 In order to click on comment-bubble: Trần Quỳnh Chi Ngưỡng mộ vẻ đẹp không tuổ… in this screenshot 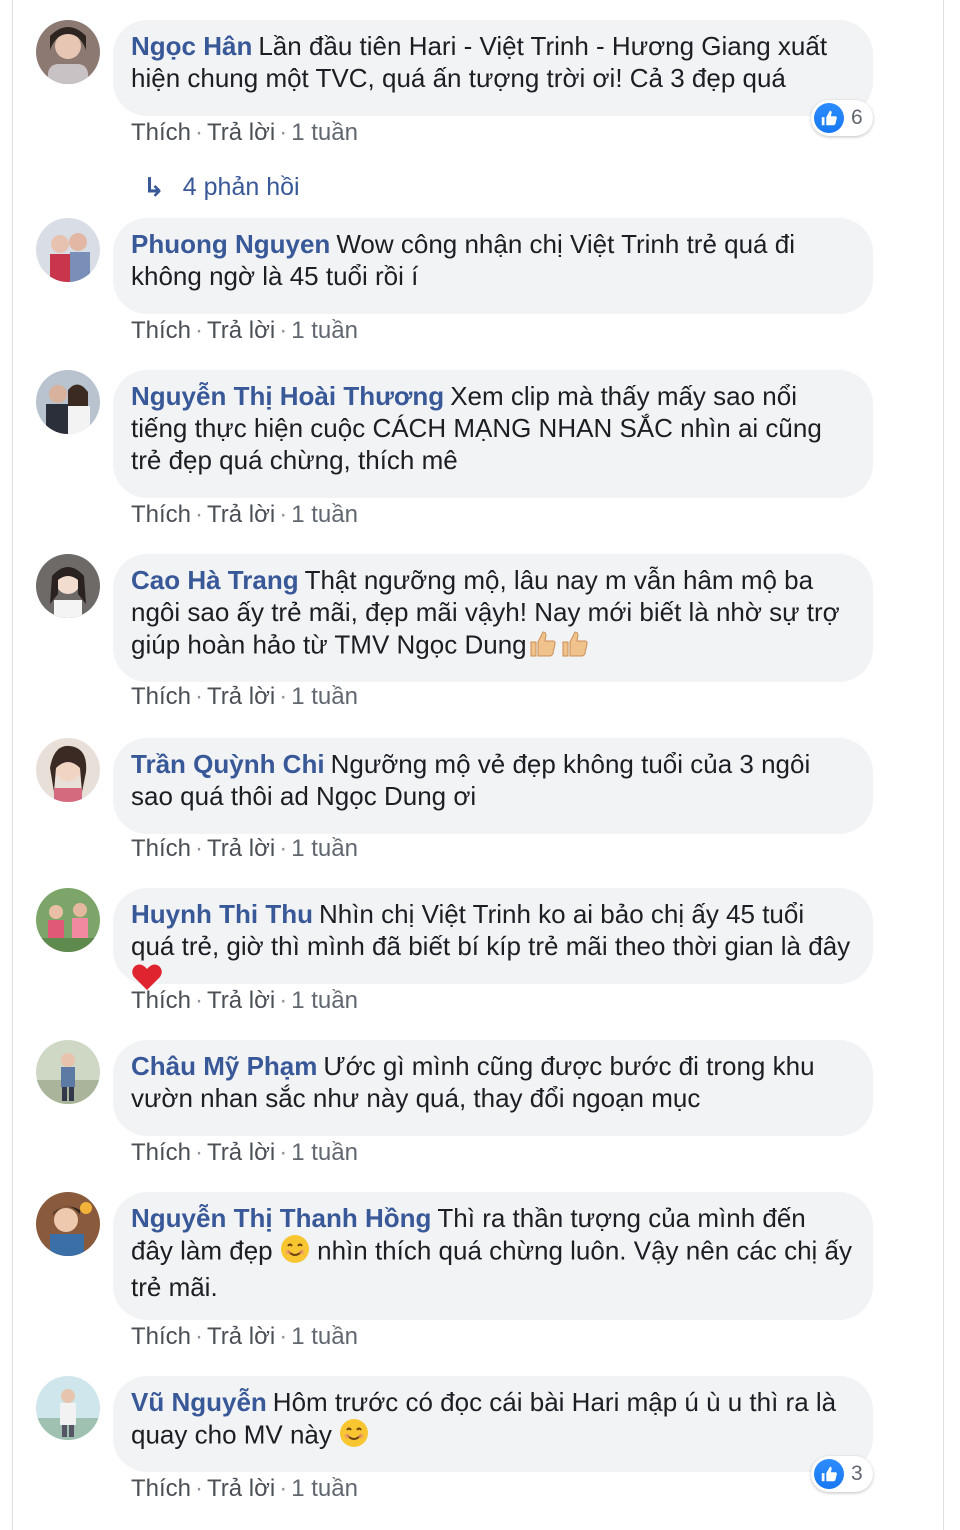, I will do `click(493, 786)`.